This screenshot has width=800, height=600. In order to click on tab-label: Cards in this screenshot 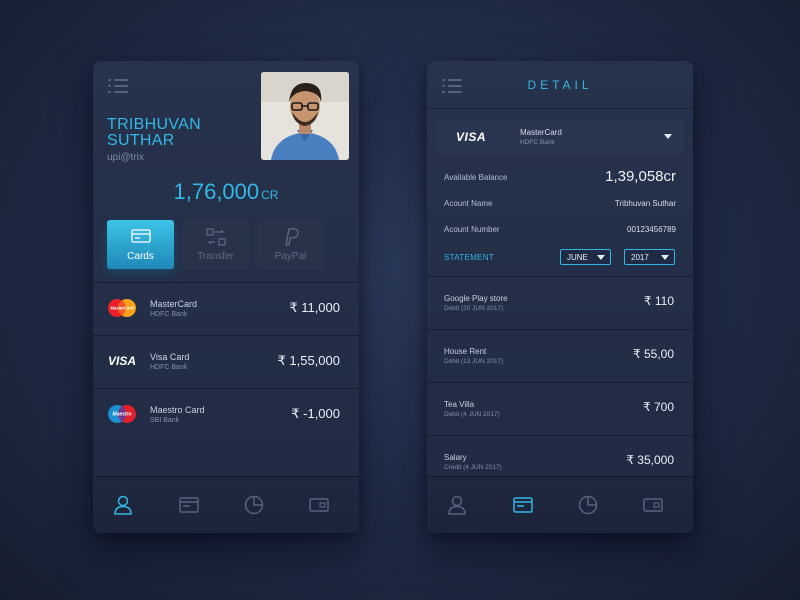, I will do `click(140, 256)`.